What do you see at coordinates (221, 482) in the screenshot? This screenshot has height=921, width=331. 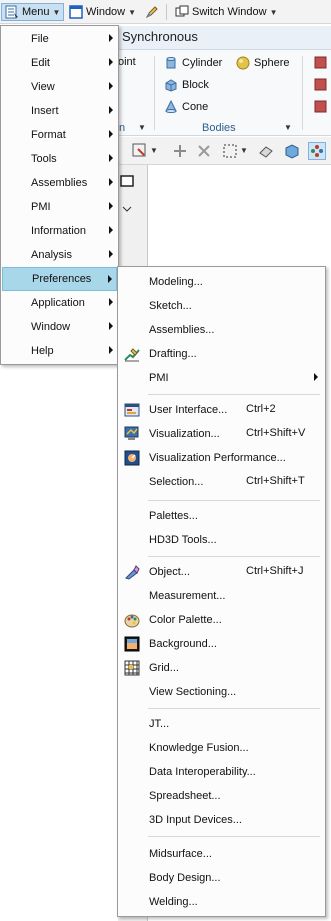 I see `menu-item-selection: Selection... Ctrl+Shift+T` at bounding box center [221, 482].